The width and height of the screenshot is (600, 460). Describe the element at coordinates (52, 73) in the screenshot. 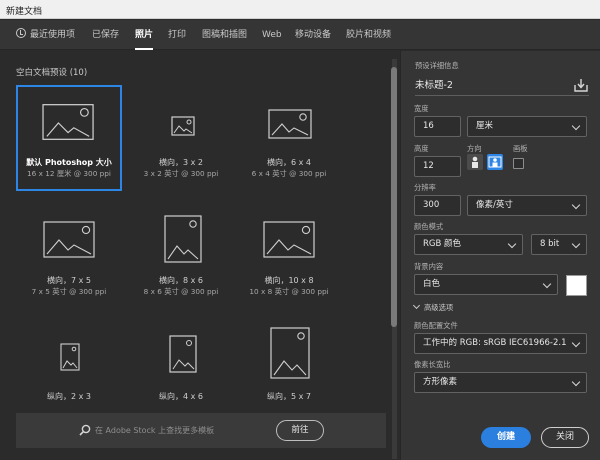

I see `presets-section-title: 空白文档预设 (10)` at that location.